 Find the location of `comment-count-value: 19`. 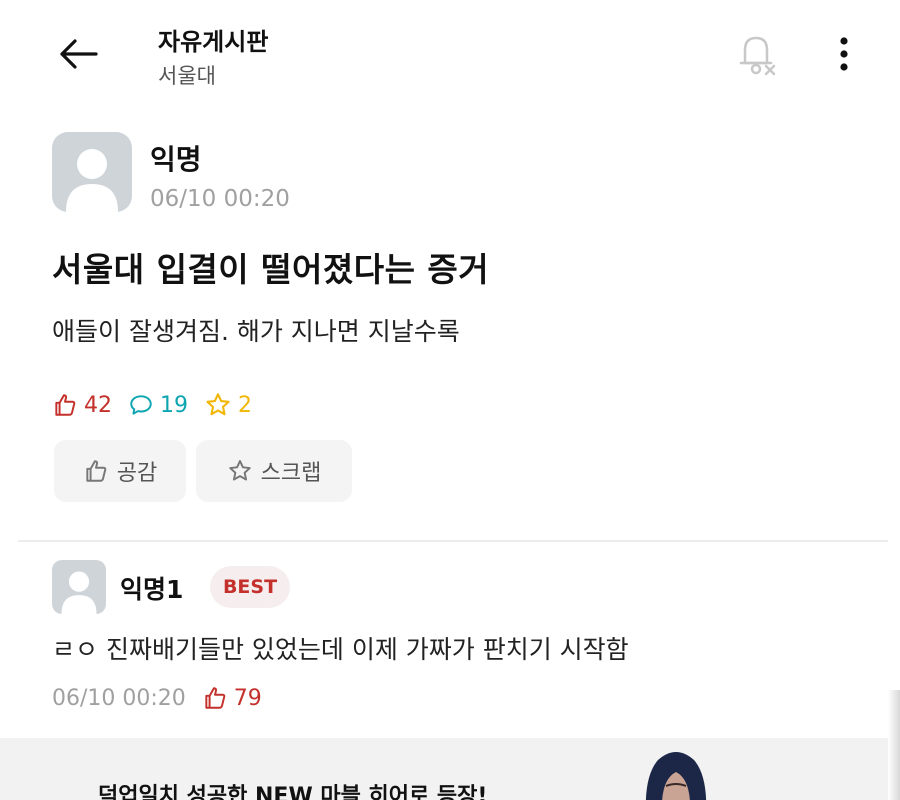

comment-count-value: 19 is located at coordinates (174, 405).